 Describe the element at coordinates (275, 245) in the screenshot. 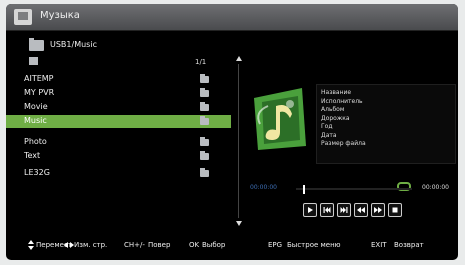

I see `hint-epg-key: EPG` at that location.